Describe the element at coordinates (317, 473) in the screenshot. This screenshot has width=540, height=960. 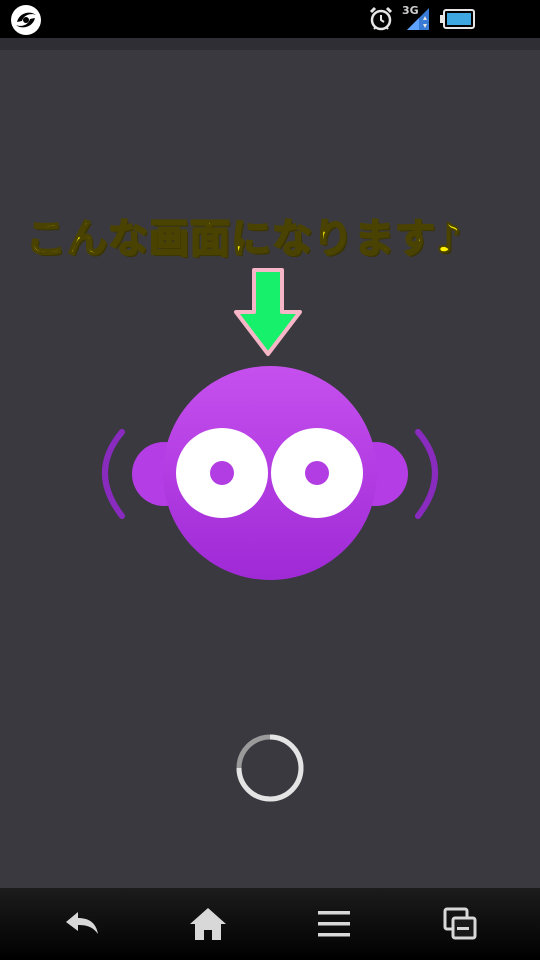
I see `right-pupil` at that location.